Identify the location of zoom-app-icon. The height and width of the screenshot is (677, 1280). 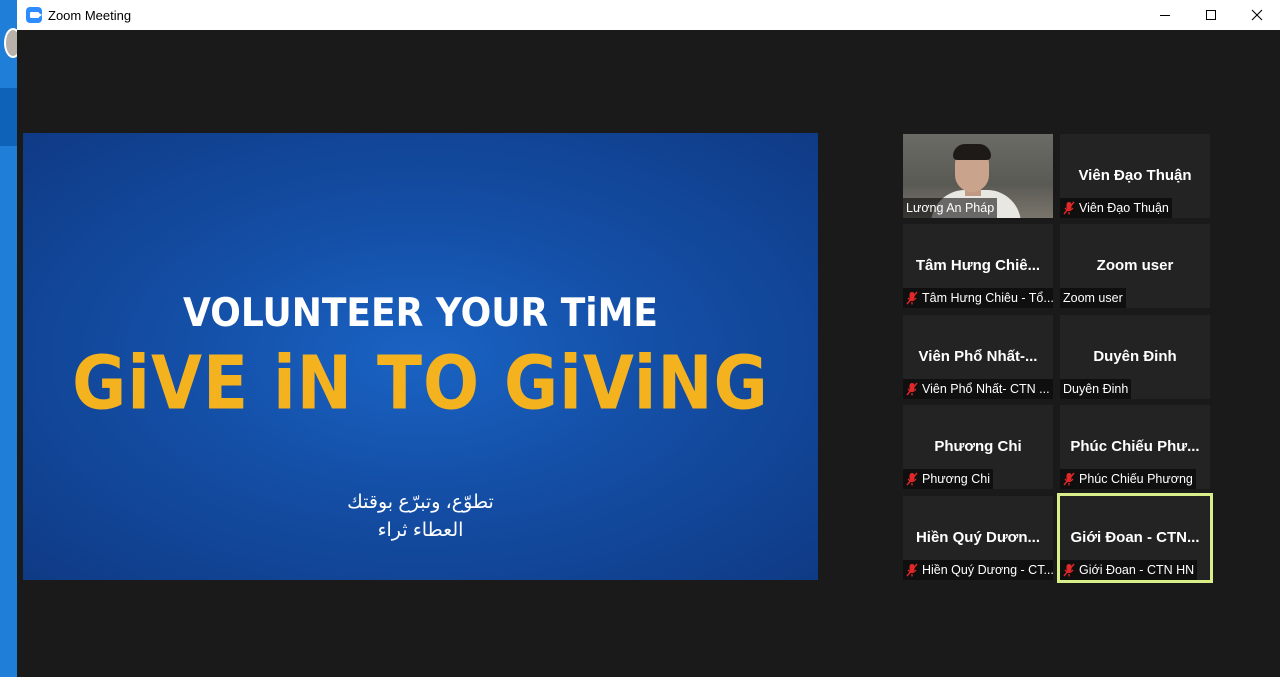
(34, 15).